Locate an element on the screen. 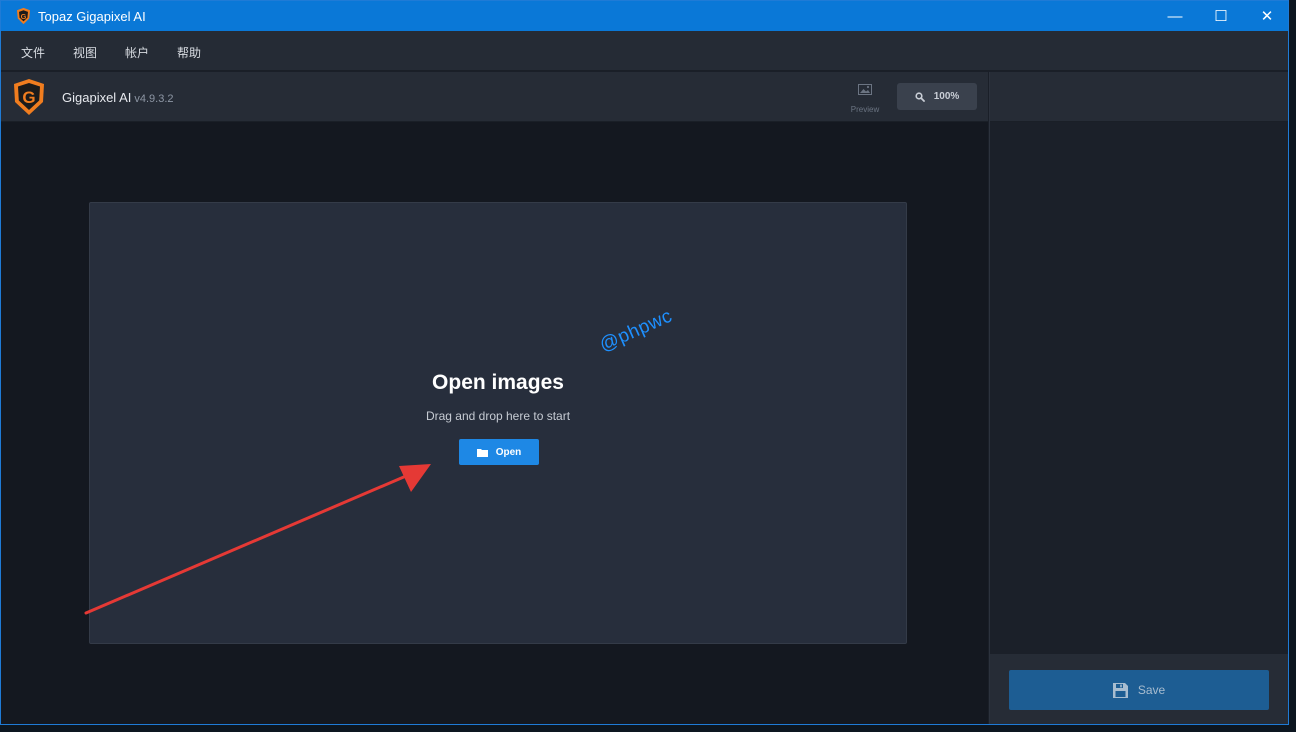 The height and width of the screenshot is (732, 1296). open-button: Open is located at coordinates (499, 452).